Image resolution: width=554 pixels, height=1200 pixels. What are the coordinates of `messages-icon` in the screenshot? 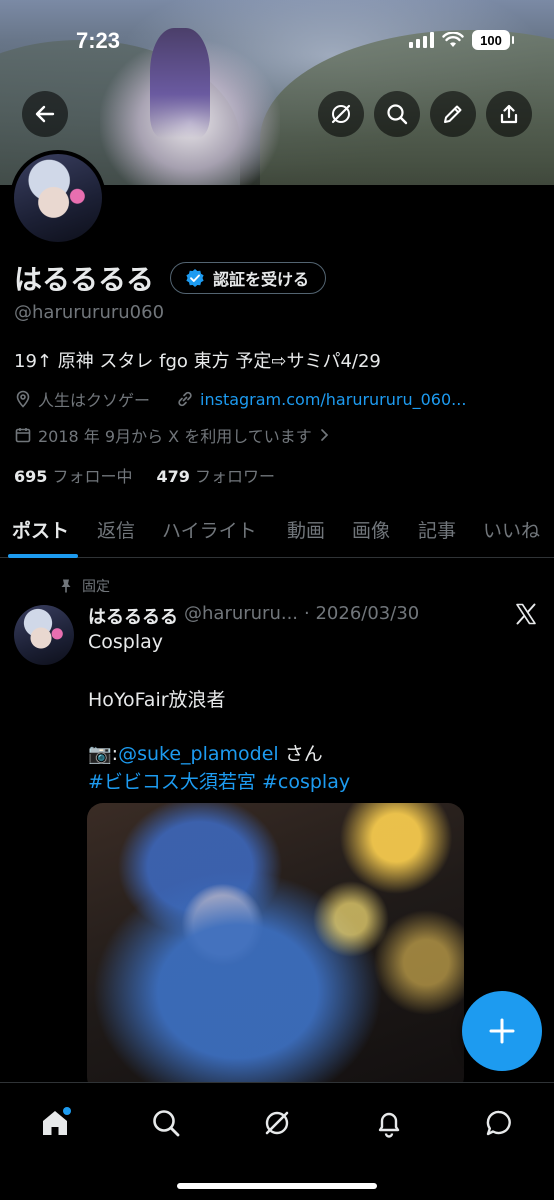 It's located at (498, 1123).